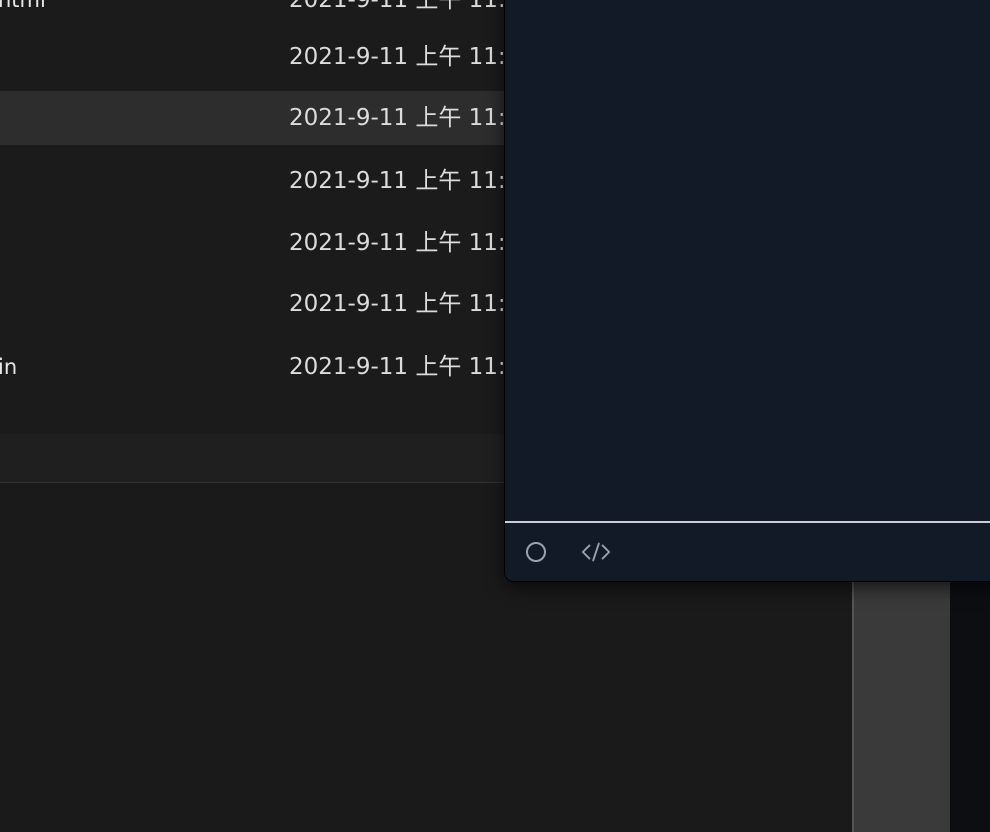 The width and height of the screenshot is (990, 832). What do you see at coordinates (747, 552) in the screenshot?
I see `panel-toolbar` at bounding box center [747, 552].